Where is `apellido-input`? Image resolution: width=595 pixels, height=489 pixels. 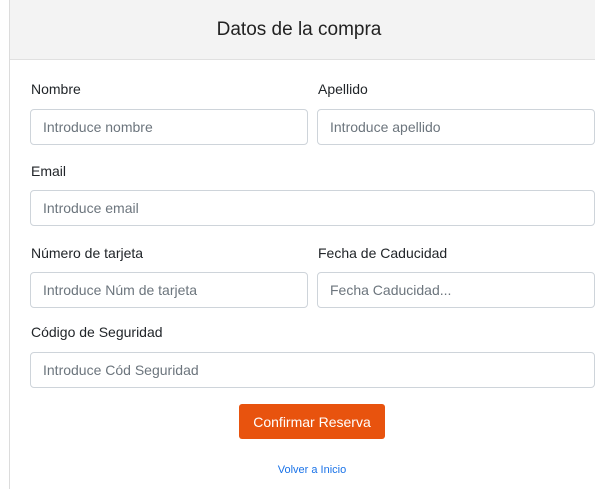 apellido-input is located at coordinates (456, 127).